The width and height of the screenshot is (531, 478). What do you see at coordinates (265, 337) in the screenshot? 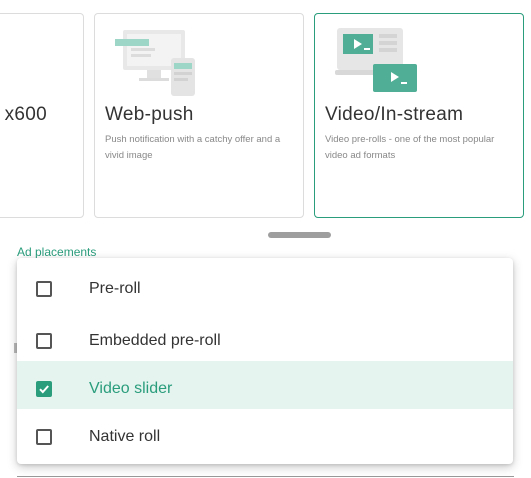
I see `option-embedded-pre-roll: Embedded pre-roll` at bounding box center [265, 337].